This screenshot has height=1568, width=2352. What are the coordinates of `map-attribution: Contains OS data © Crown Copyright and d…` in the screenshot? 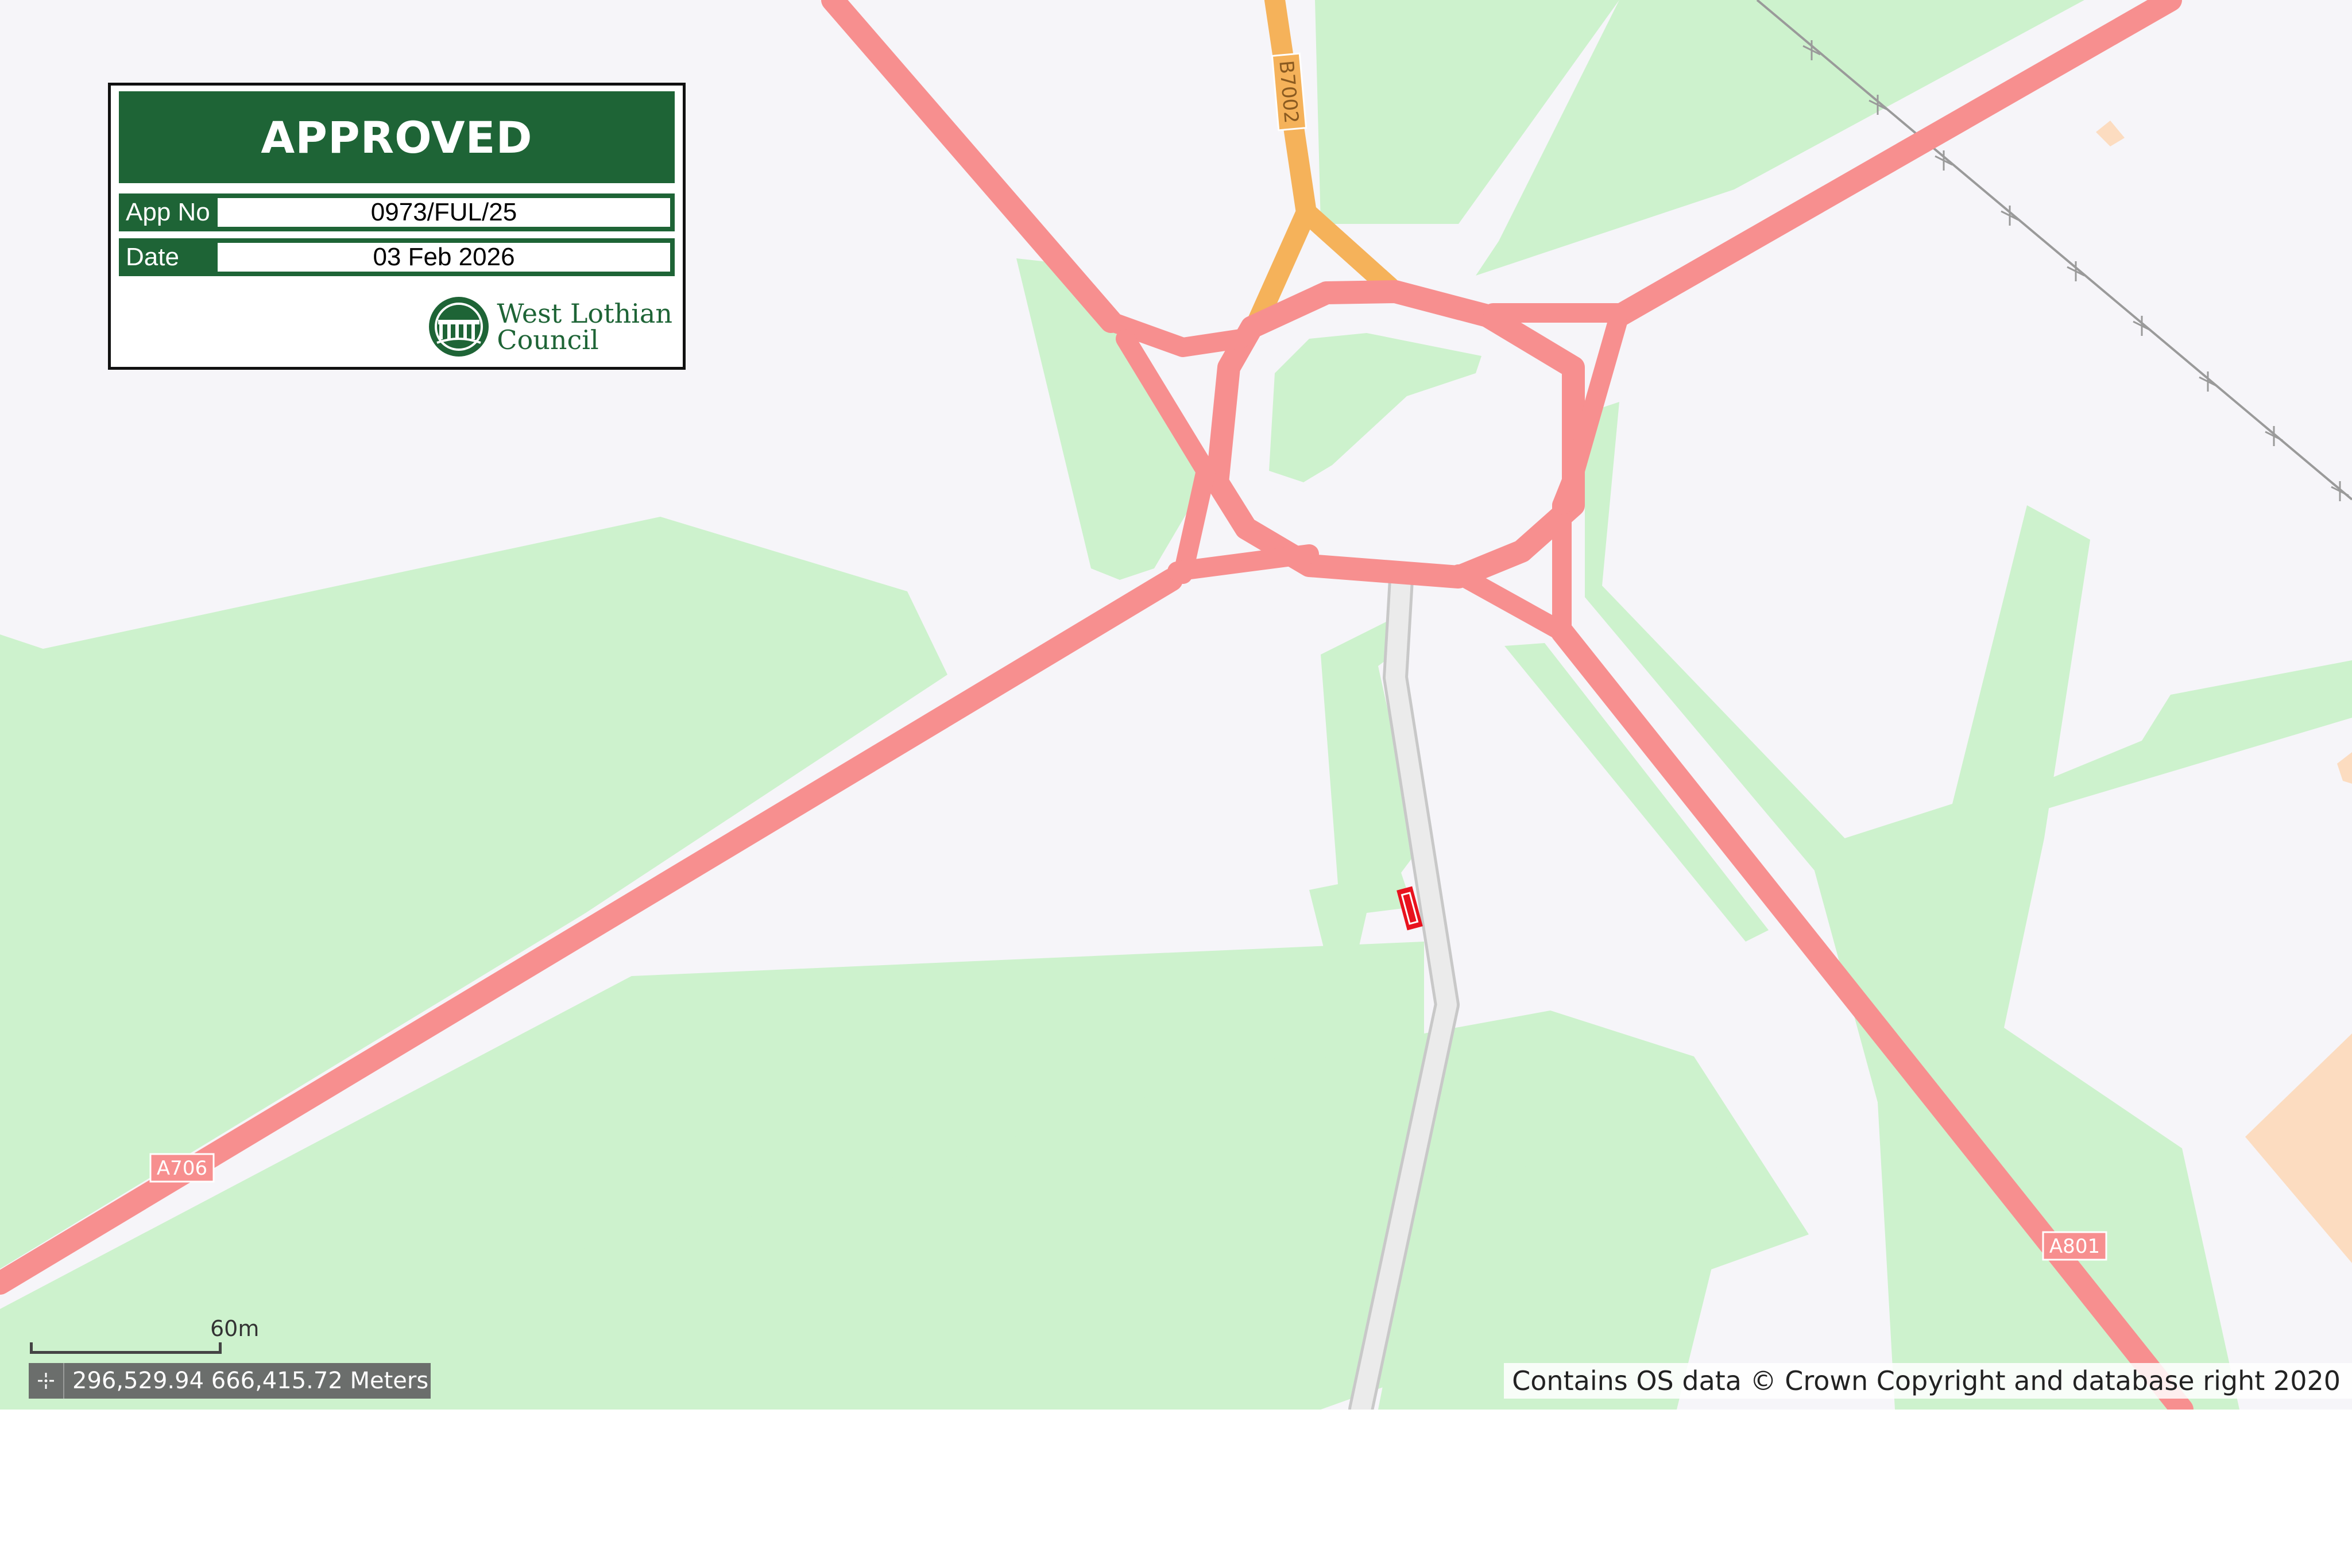 It's located at (1928, 1381).